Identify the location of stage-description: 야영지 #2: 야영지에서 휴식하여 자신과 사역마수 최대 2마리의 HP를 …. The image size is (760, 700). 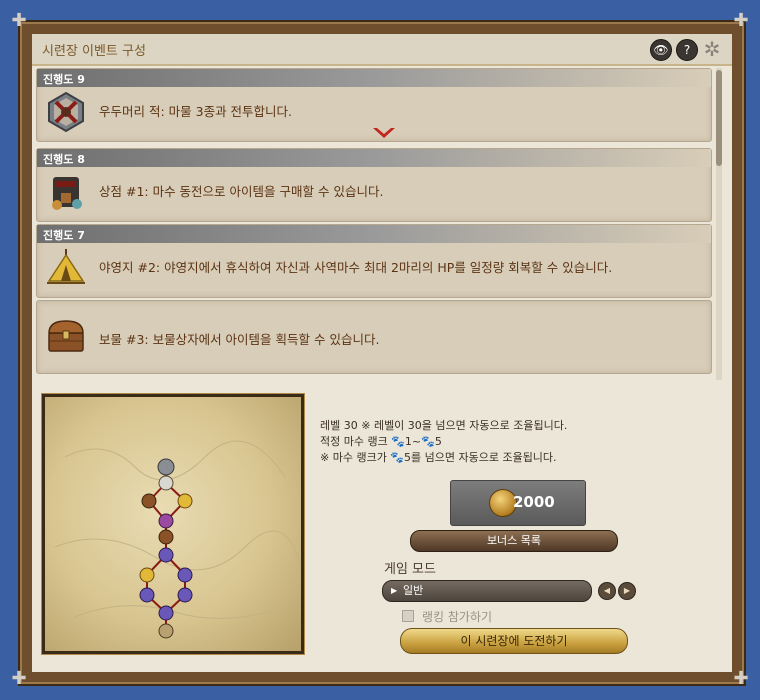
(356, 267).